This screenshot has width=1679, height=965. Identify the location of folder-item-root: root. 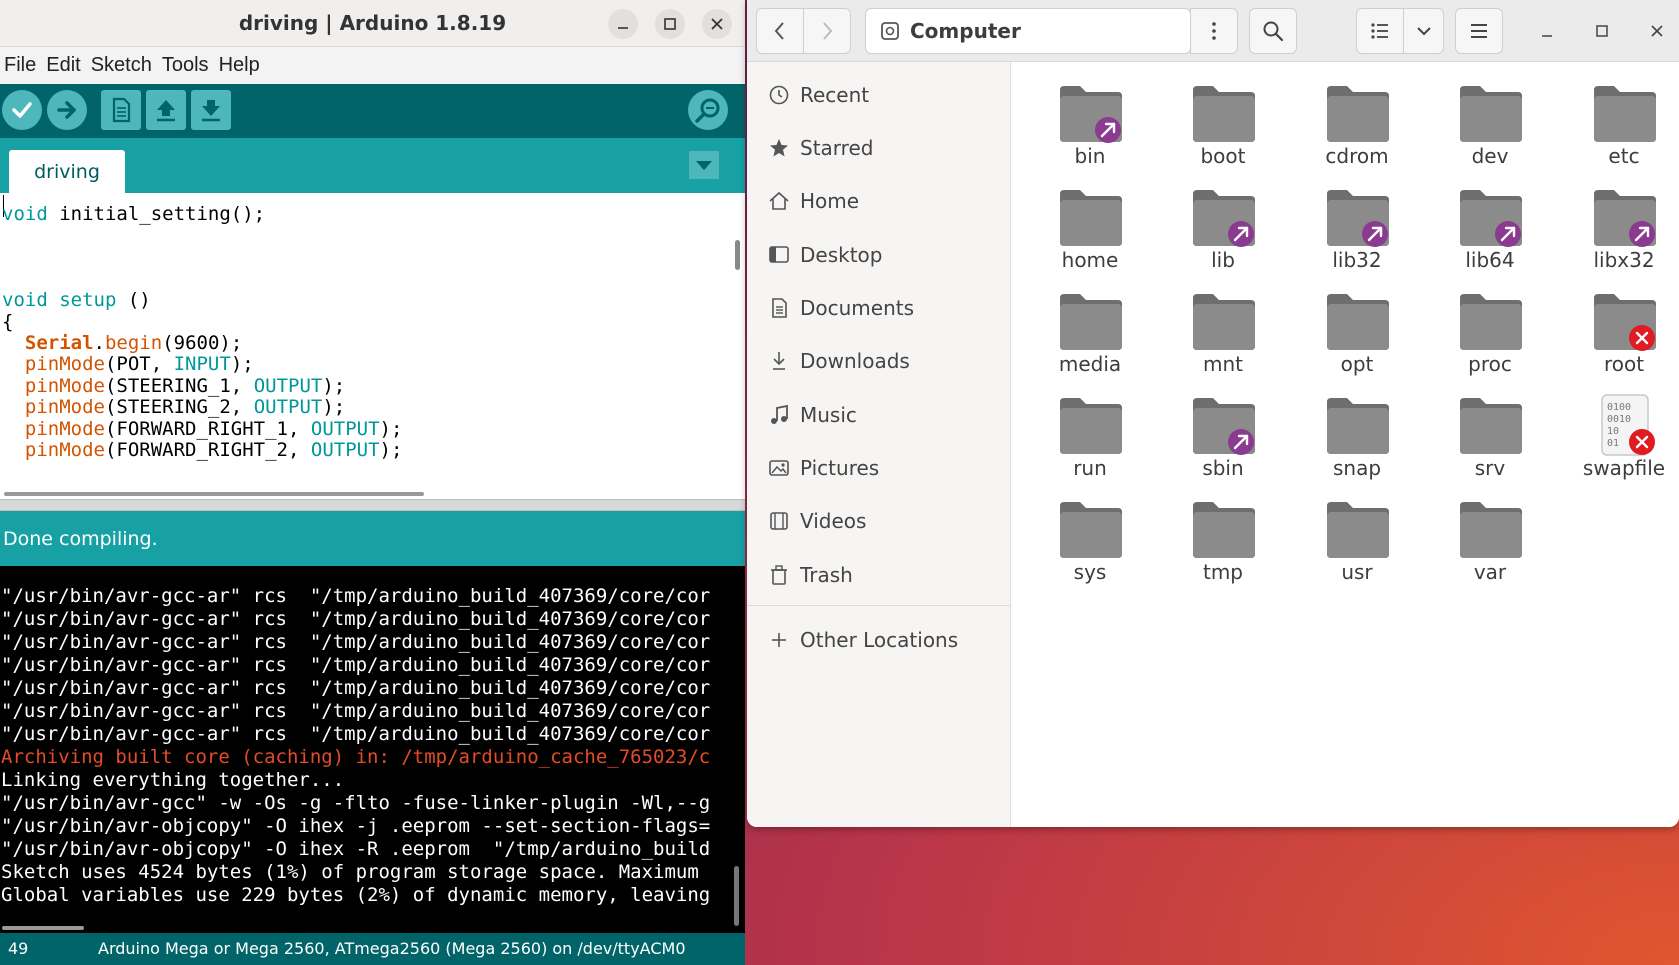
(1621, 329).